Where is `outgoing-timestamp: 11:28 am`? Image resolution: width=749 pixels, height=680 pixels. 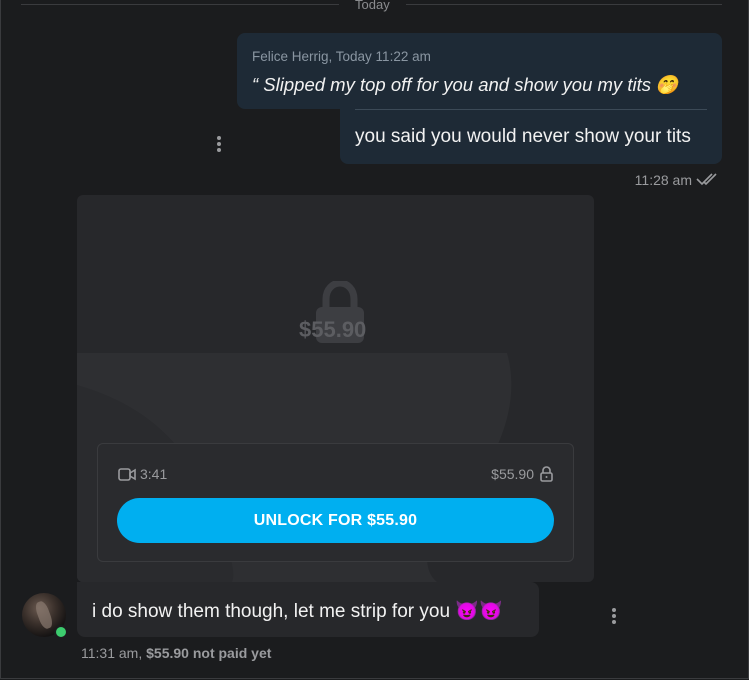 outgoing-timestamp: 11:28 am is located at coordinates (663, 180).